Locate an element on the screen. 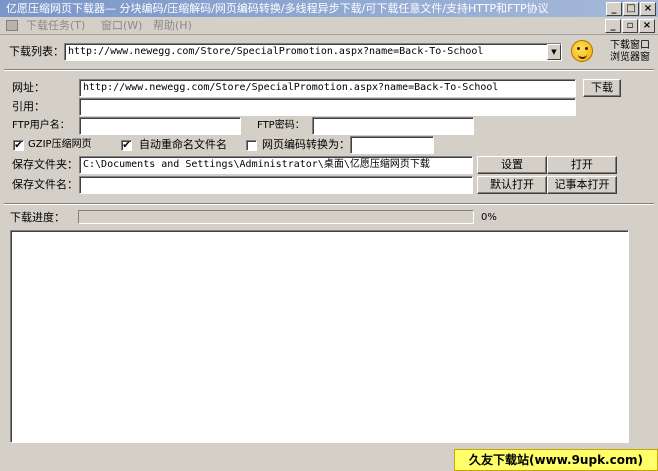 Image resolution: width=658 pixels, height=471 pixels. maximize-button: □ is located at coordinates (631, 9).